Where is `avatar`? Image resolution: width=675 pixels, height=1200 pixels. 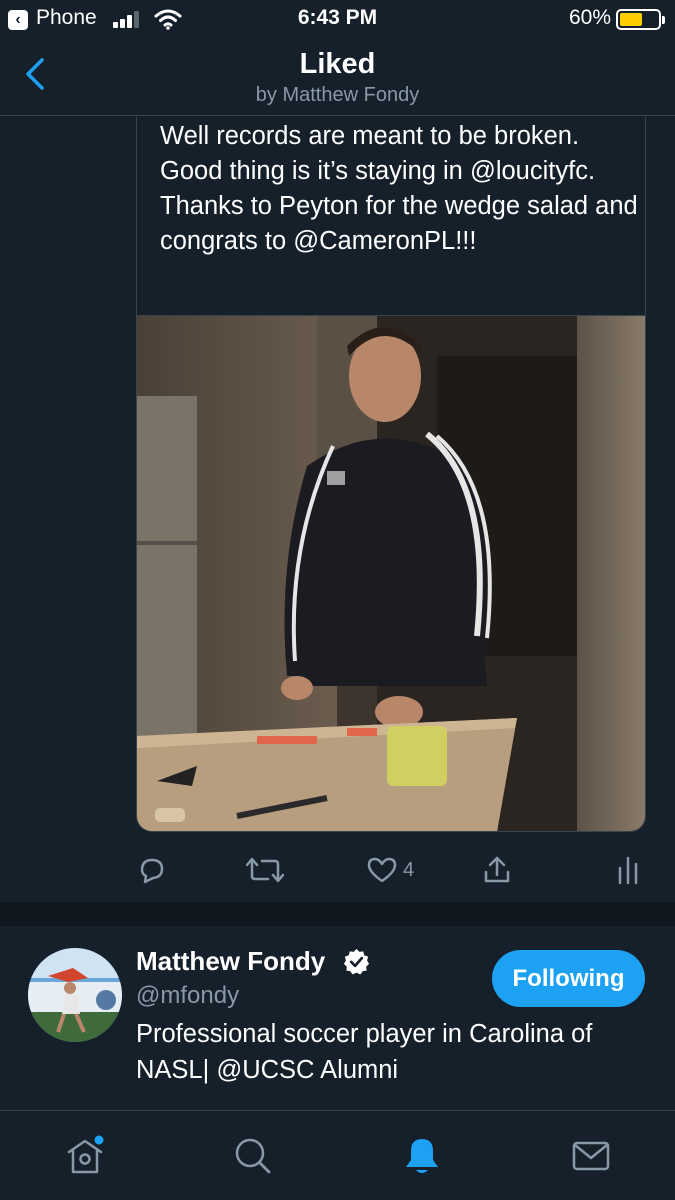
avatar is located at coordinates (75, 995).